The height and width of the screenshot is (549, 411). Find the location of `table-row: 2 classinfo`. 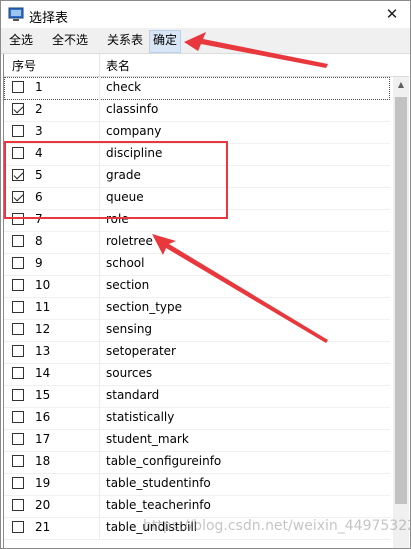

table-row: 2 classinfo is located at coordinates (197, 110).